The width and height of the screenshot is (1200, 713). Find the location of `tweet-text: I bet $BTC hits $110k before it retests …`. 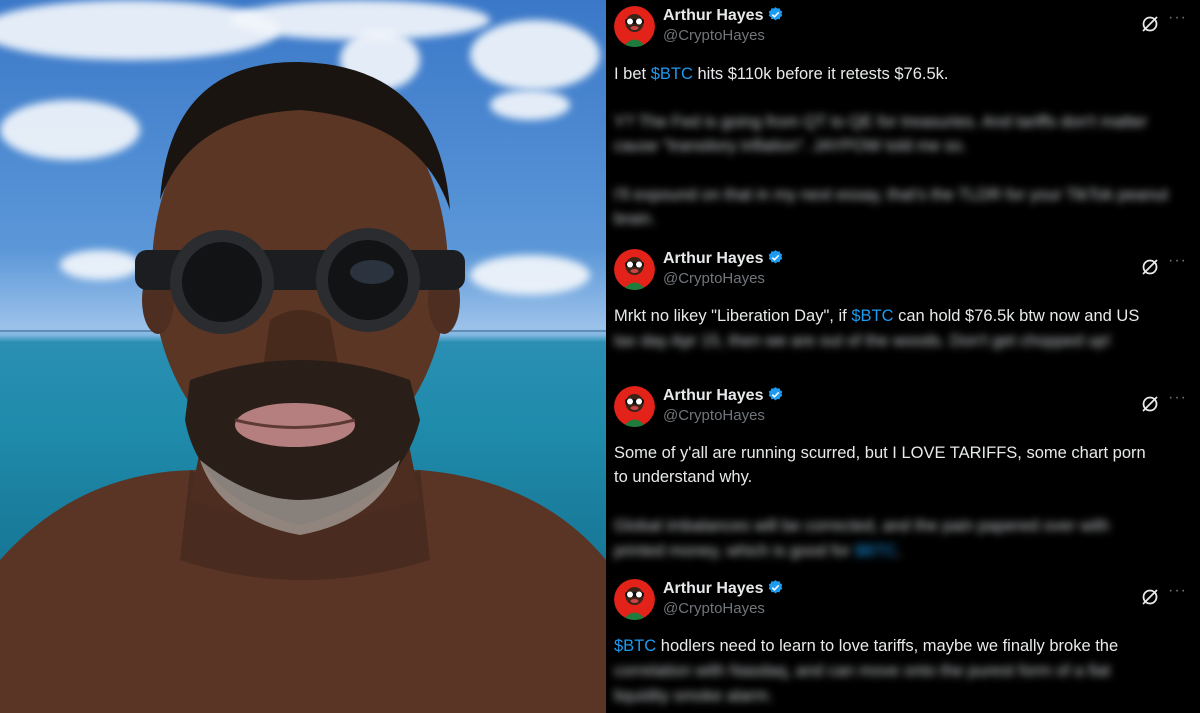

tweet-text: I bet $BTC hits $110k before it retests … is located at coordinates (781, 74).